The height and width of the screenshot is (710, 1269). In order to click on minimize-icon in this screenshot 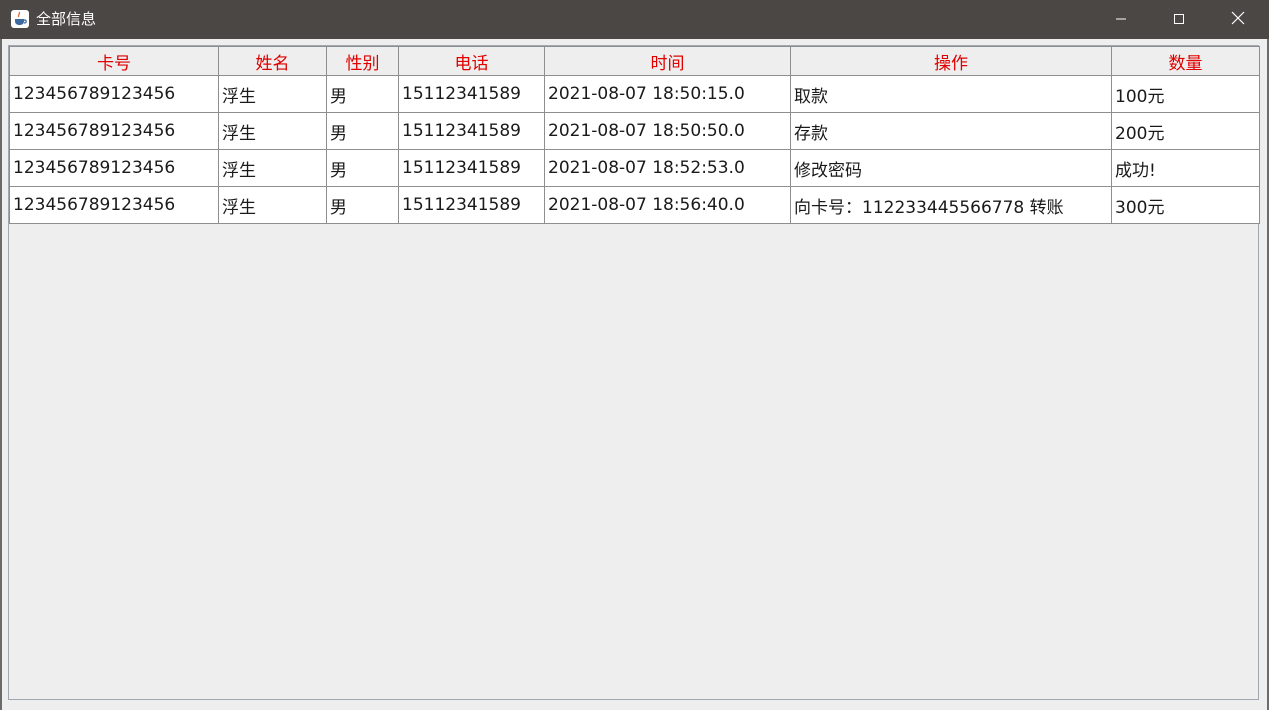, I will do `click(1121, 19)`.